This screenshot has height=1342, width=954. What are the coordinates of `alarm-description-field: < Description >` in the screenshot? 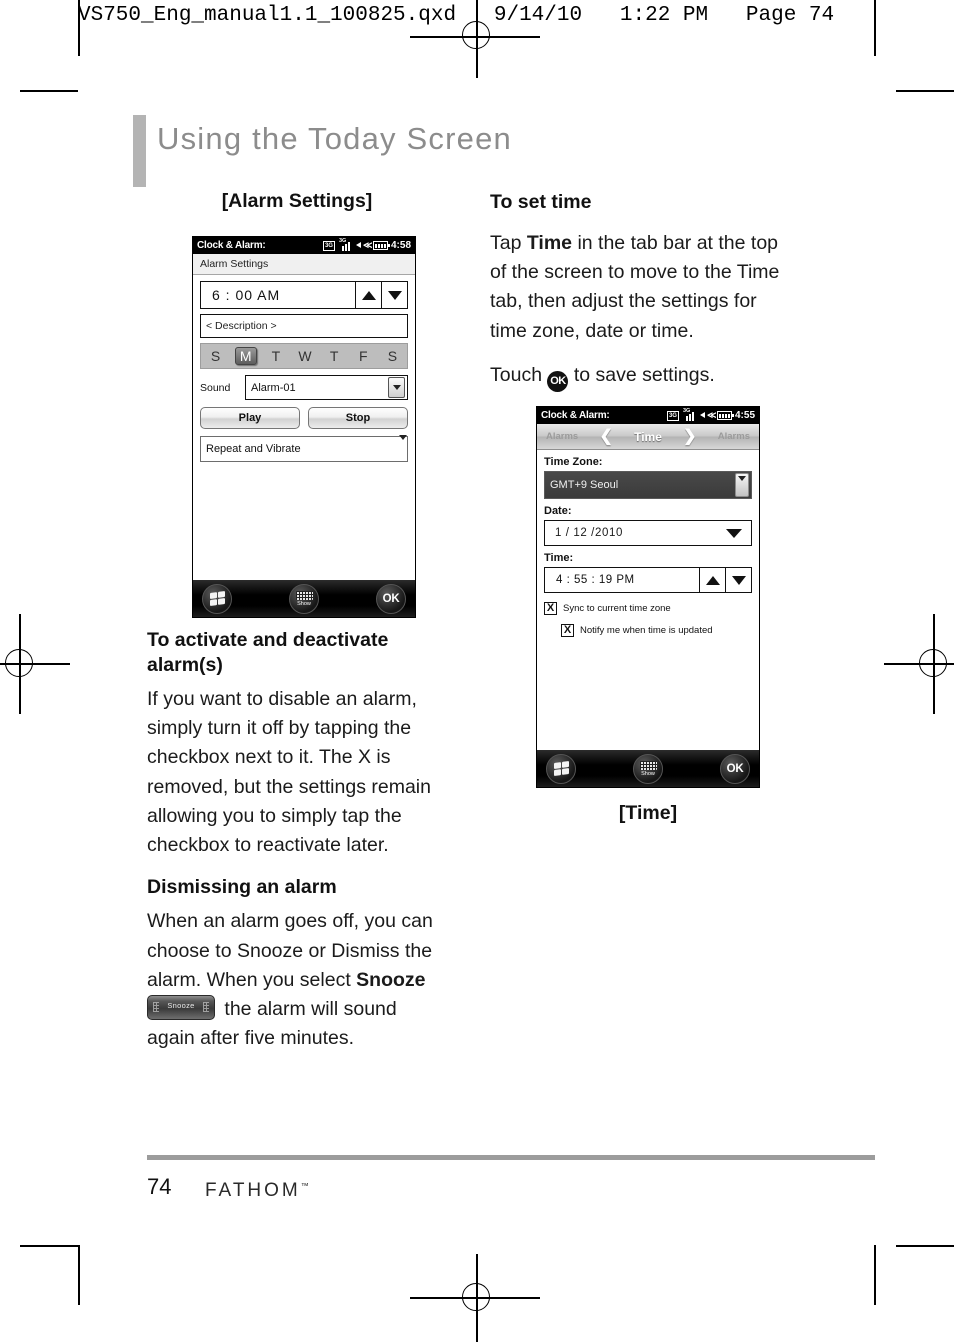 It's located at (304, 326).